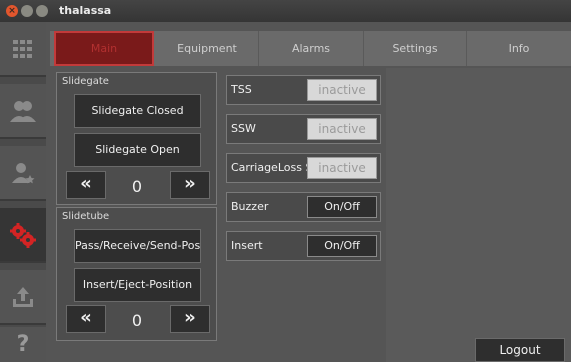  I want to click on title-bar: × thalassa, so click(285, 11).